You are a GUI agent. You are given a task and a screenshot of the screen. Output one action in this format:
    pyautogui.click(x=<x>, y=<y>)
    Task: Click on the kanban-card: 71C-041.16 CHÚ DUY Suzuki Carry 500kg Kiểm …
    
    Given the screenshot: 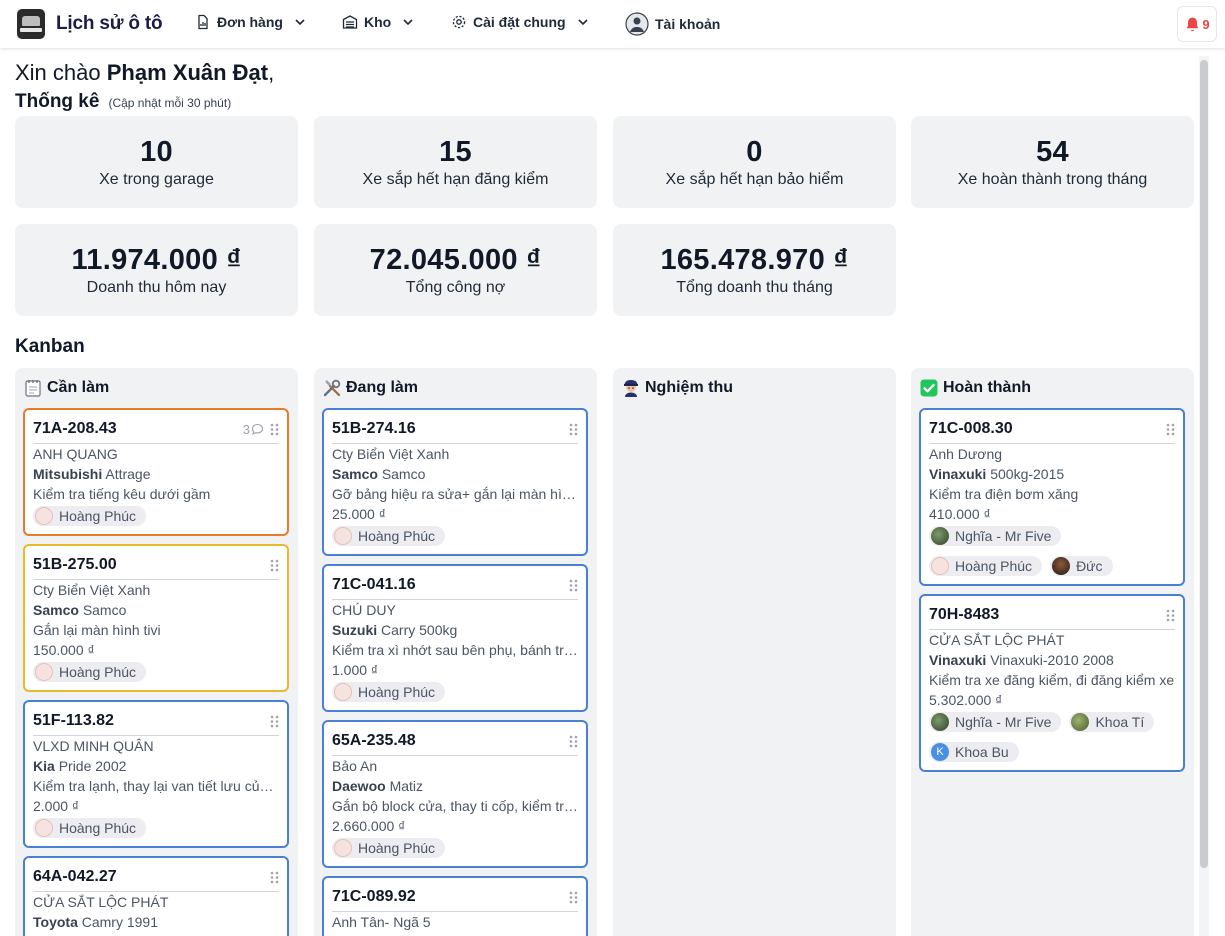 What is the action you would take?
    pyautogui.click(x=455, y=638)
    